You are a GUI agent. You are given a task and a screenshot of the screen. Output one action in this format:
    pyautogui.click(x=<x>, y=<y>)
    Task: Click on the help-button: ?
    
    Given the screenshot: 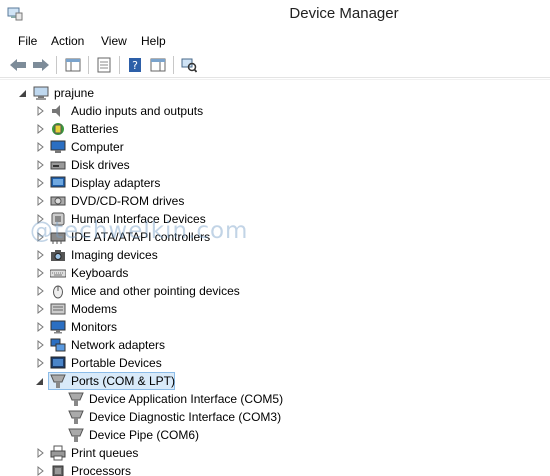 What is the action you would take?
    pyautogui.click(x=135, y=65)
    